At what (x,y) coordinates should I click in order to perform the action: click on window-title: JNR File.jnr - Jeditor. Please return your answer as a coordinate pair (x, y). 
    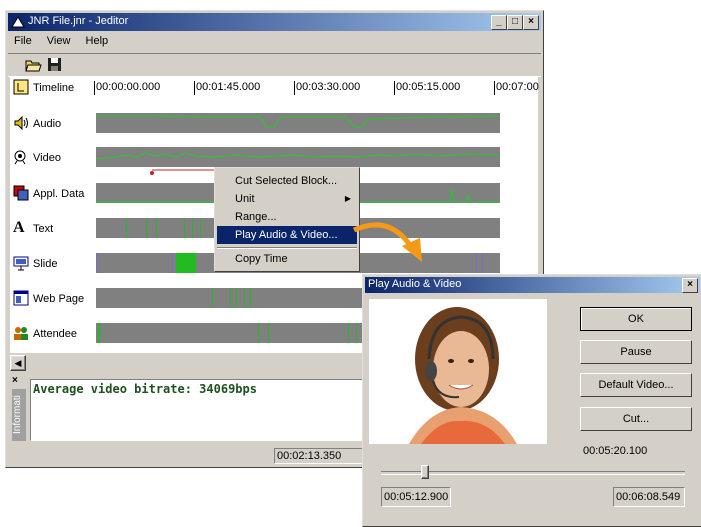
    Looking at the image, I should click on (78, 21).